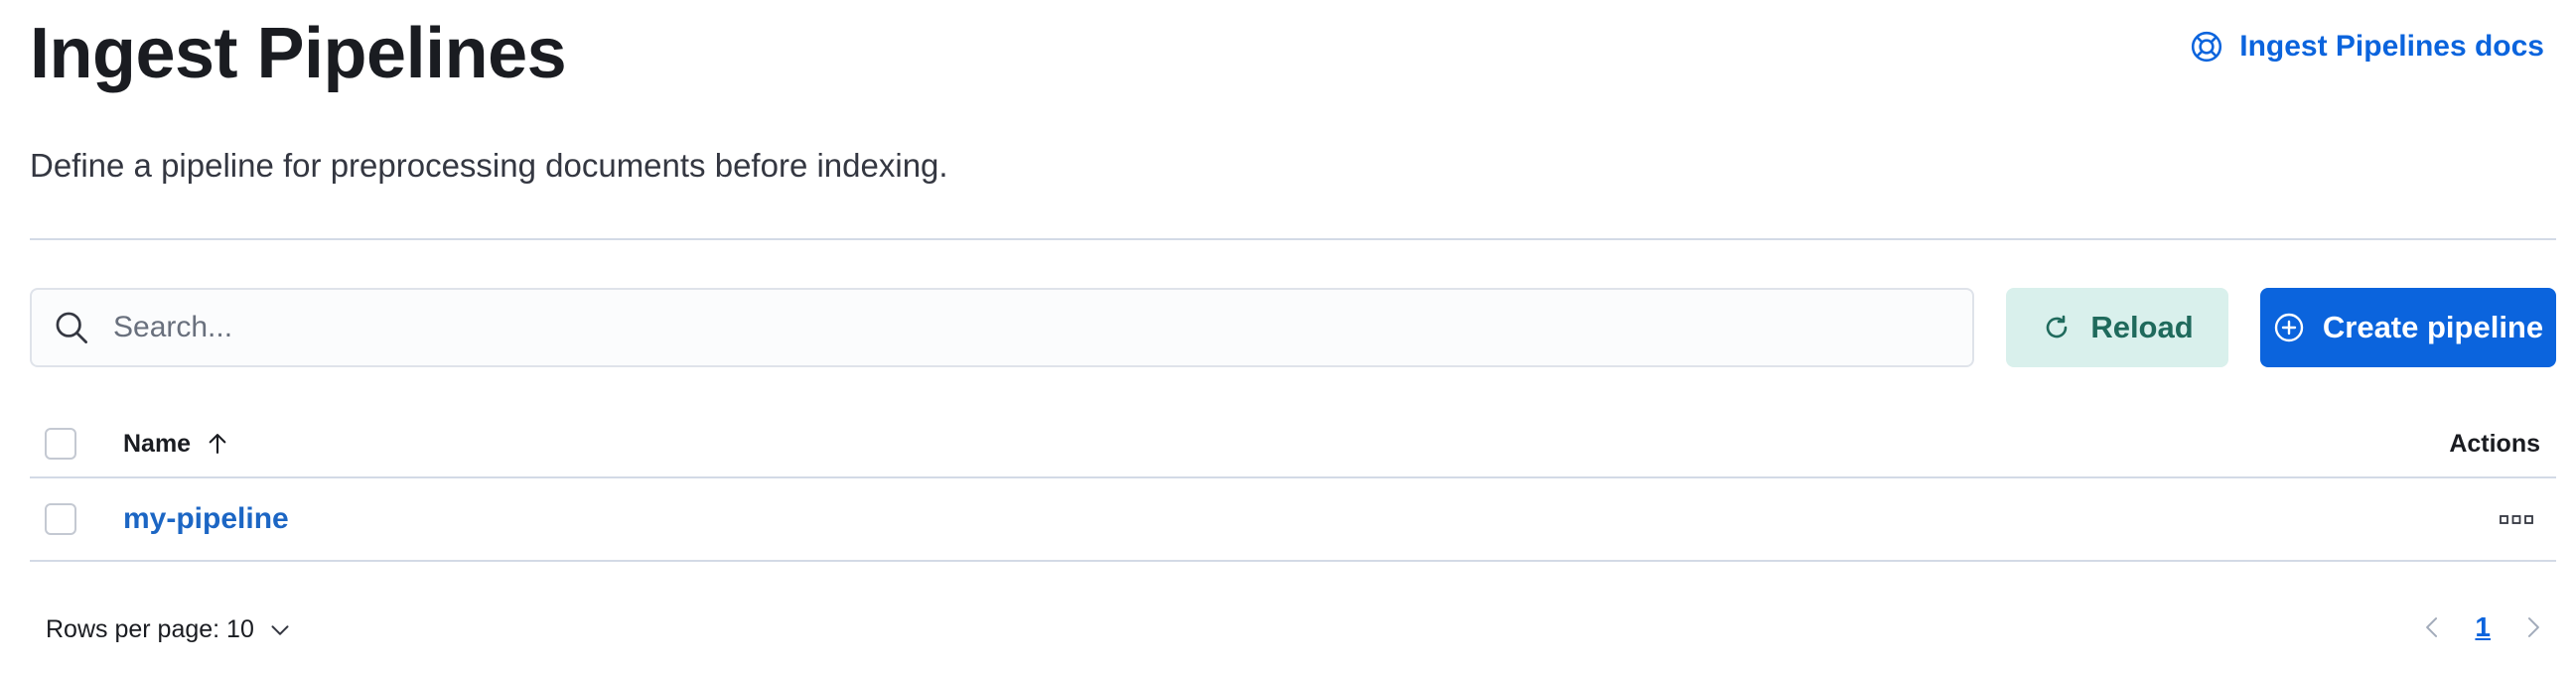  Describe the element at coordinates (280, 630) in the screenshot. I see `chevron-down-icon` at that location.